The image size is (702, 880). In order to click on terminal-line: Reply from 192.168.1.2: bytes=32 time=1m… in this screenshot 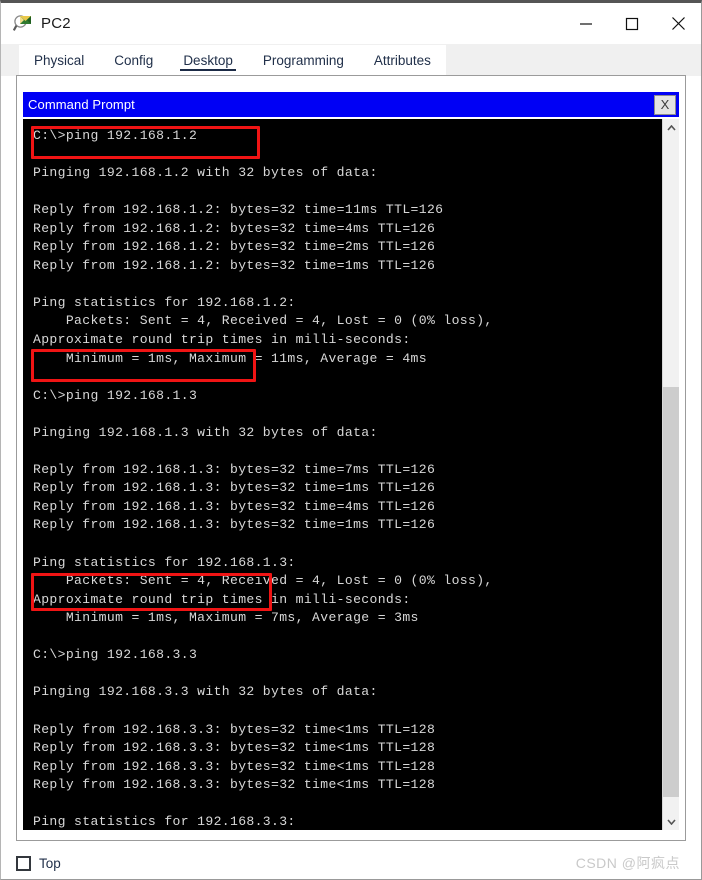, I will do `click(234, 265)`.